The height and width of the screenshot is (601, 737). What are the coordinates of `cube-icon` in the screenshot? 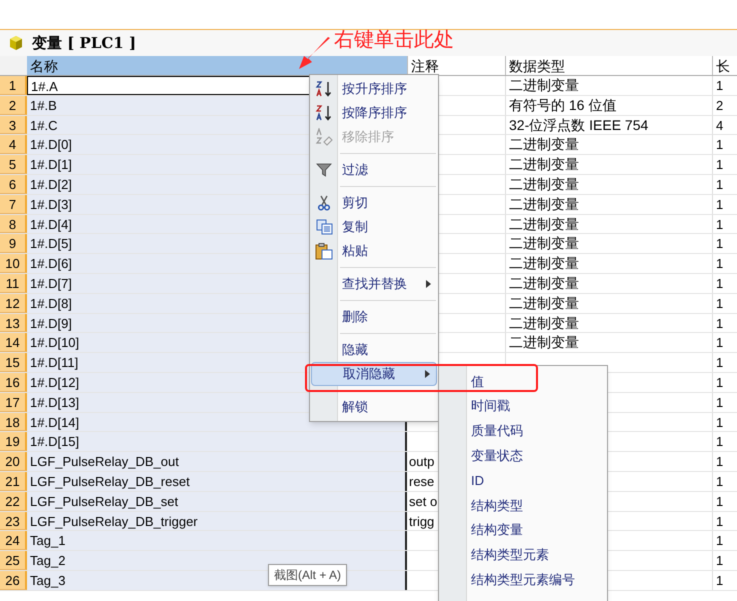 It's located at (16, 43).